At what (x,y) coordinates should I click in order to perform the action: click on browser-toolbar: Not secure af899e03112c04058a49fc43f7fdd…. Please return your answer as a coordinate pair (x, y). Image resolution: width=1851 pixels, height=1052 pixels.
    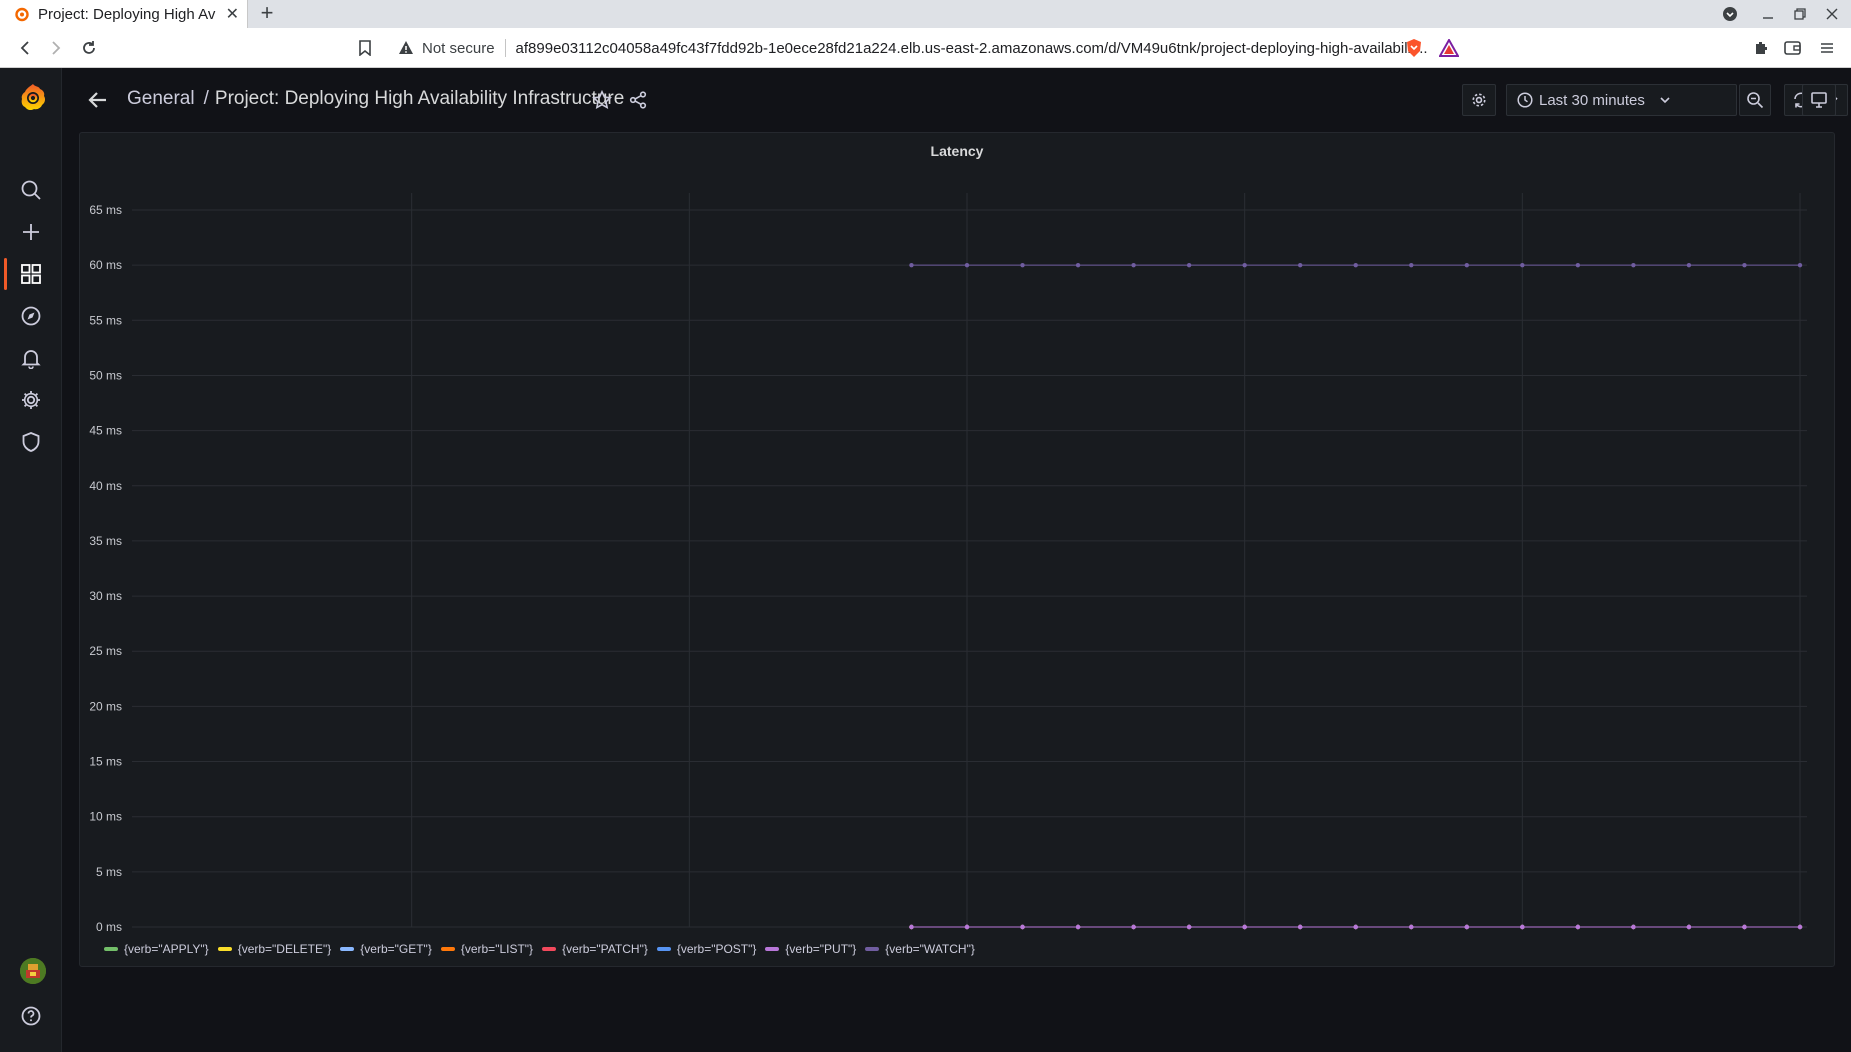
    Looking at the image, I should click on (925, 48).